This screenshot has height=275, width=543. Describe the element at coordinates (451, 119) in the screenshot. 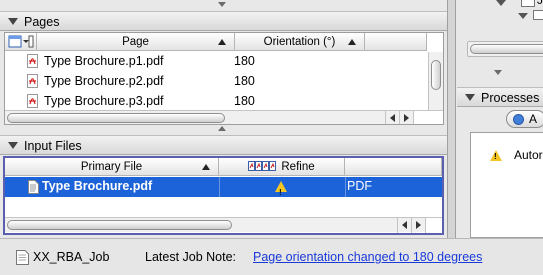

I see `column-splitter` at that location.